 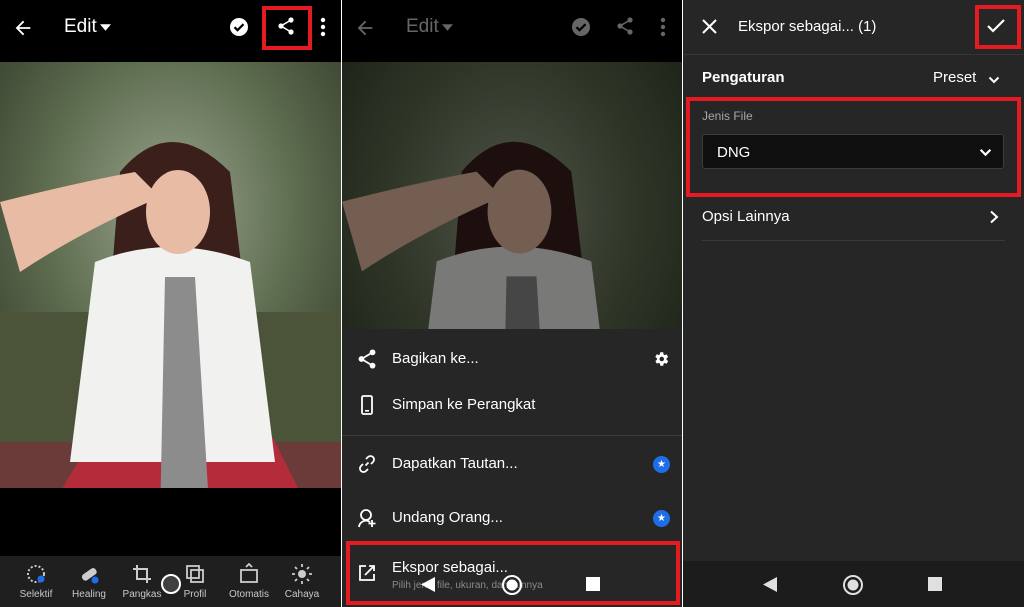 What do you see at coordinates (853, 240) in the screenshot?
I see `options-divider` at bounding box center [853, 240].